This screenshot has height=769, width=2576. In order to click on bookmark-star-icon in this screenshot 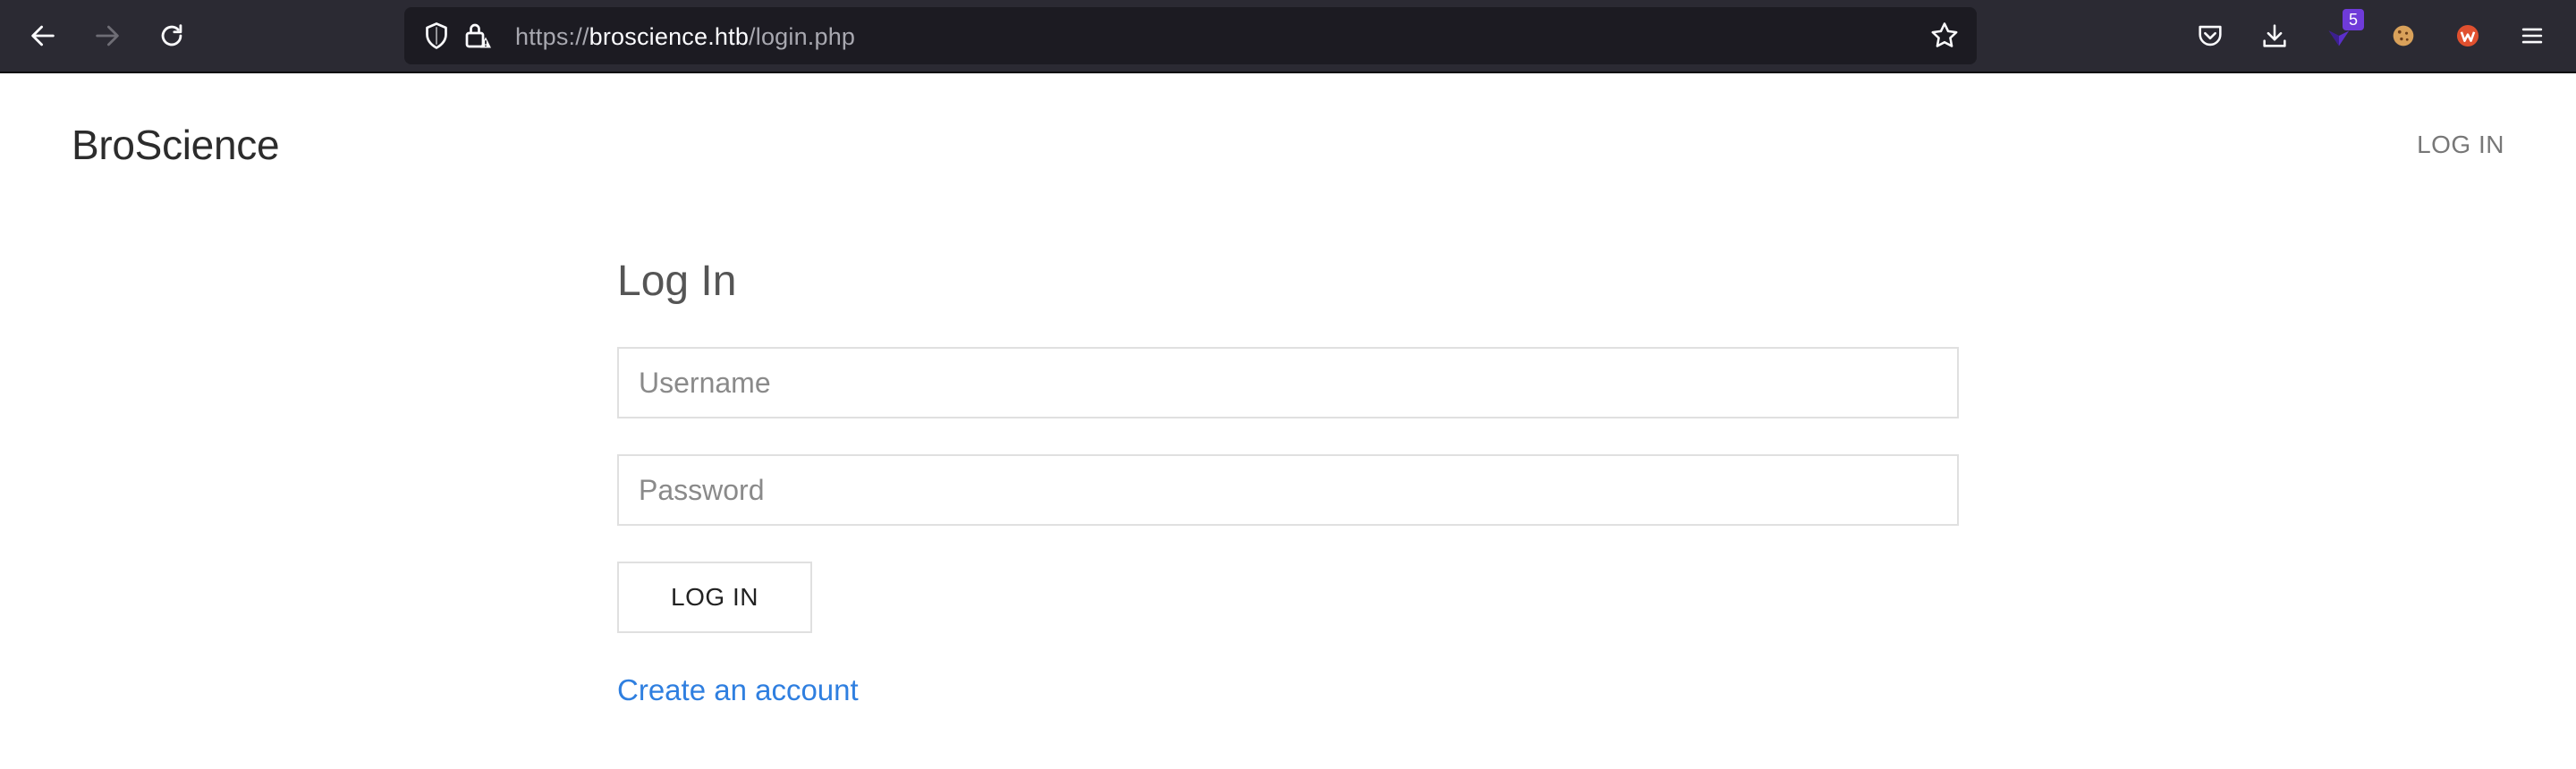, I will do `click(1944, 36)`.